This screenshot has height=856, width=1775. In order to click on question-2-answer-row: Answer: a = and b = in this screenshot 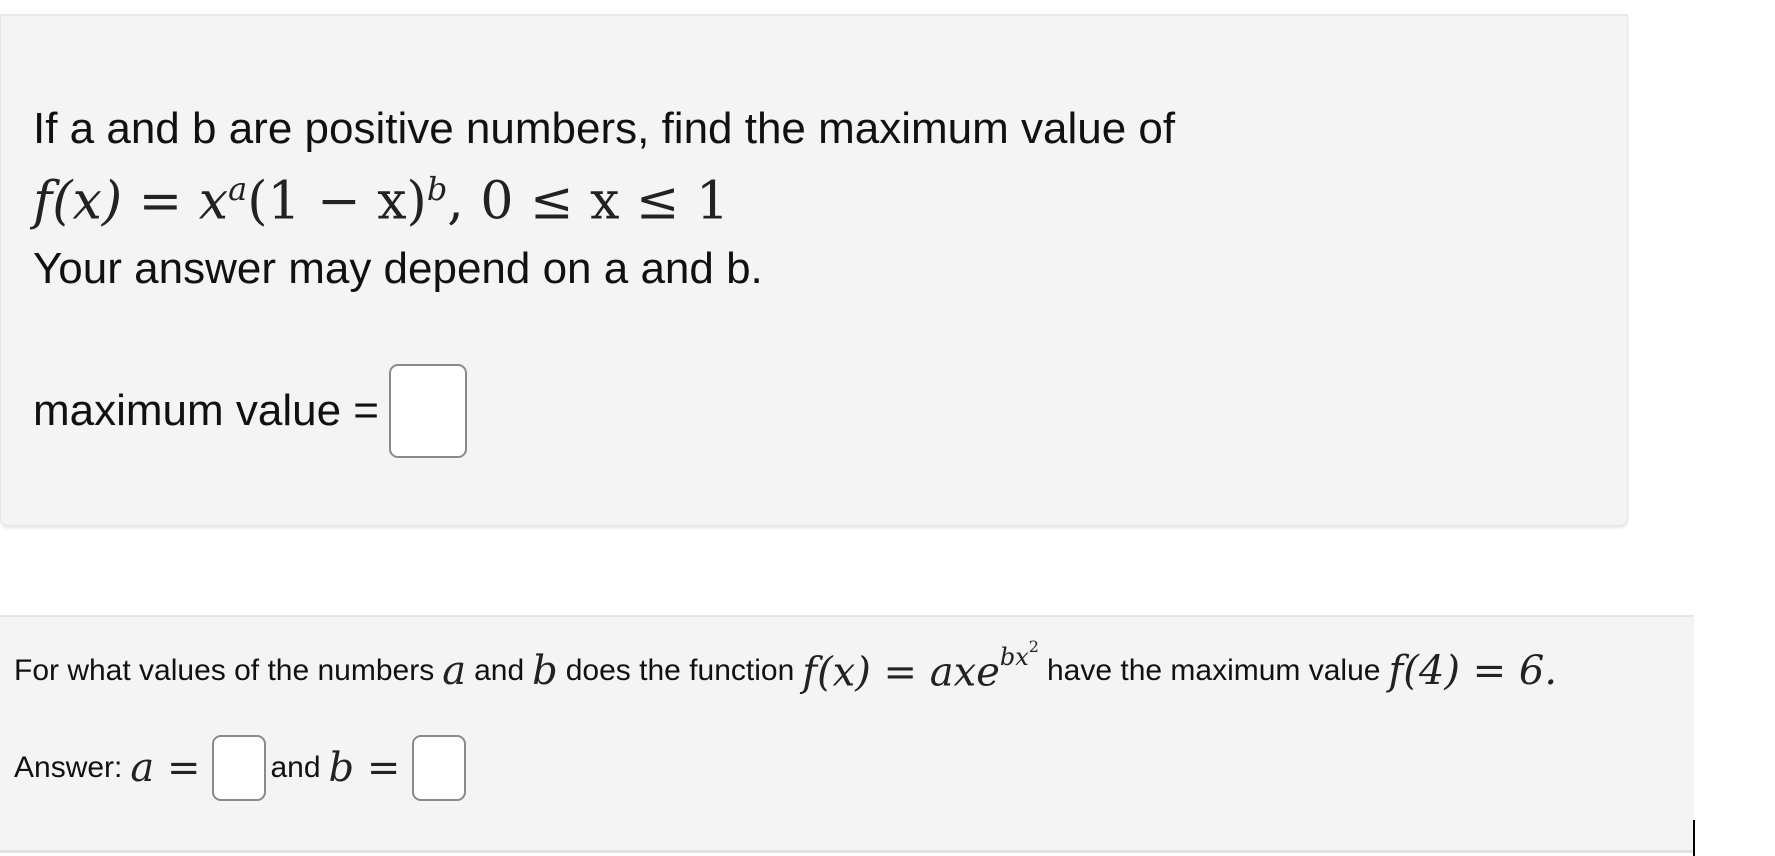, I will do `click(242, 768)`.